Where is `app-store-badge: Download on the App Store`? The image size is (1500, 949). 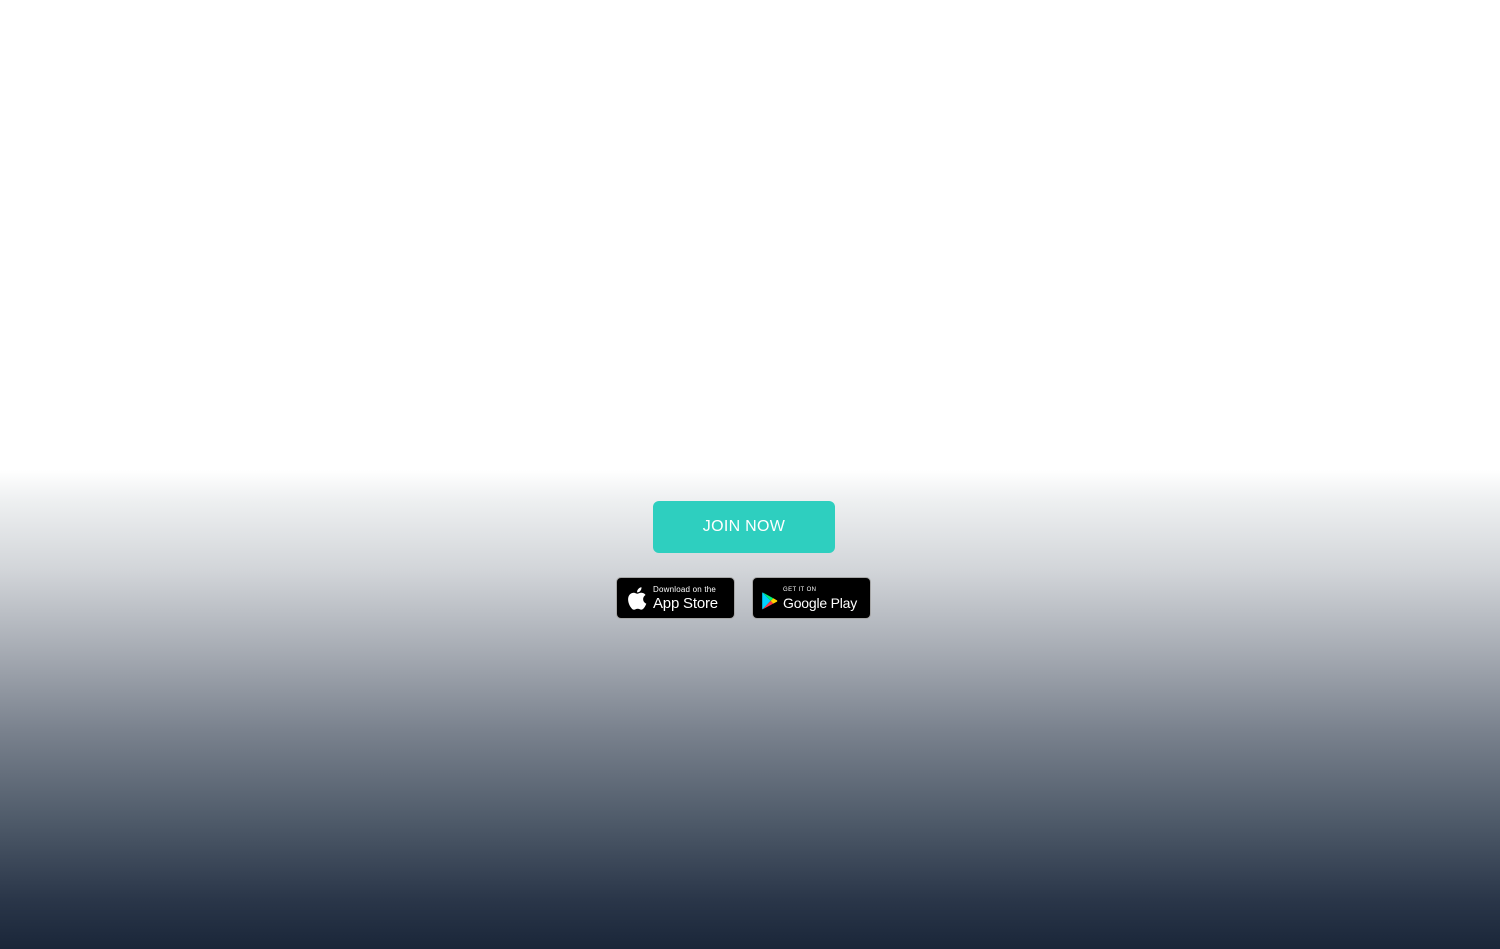
app-store-badge: Download on the App Store is located at coordinates (675, 598).